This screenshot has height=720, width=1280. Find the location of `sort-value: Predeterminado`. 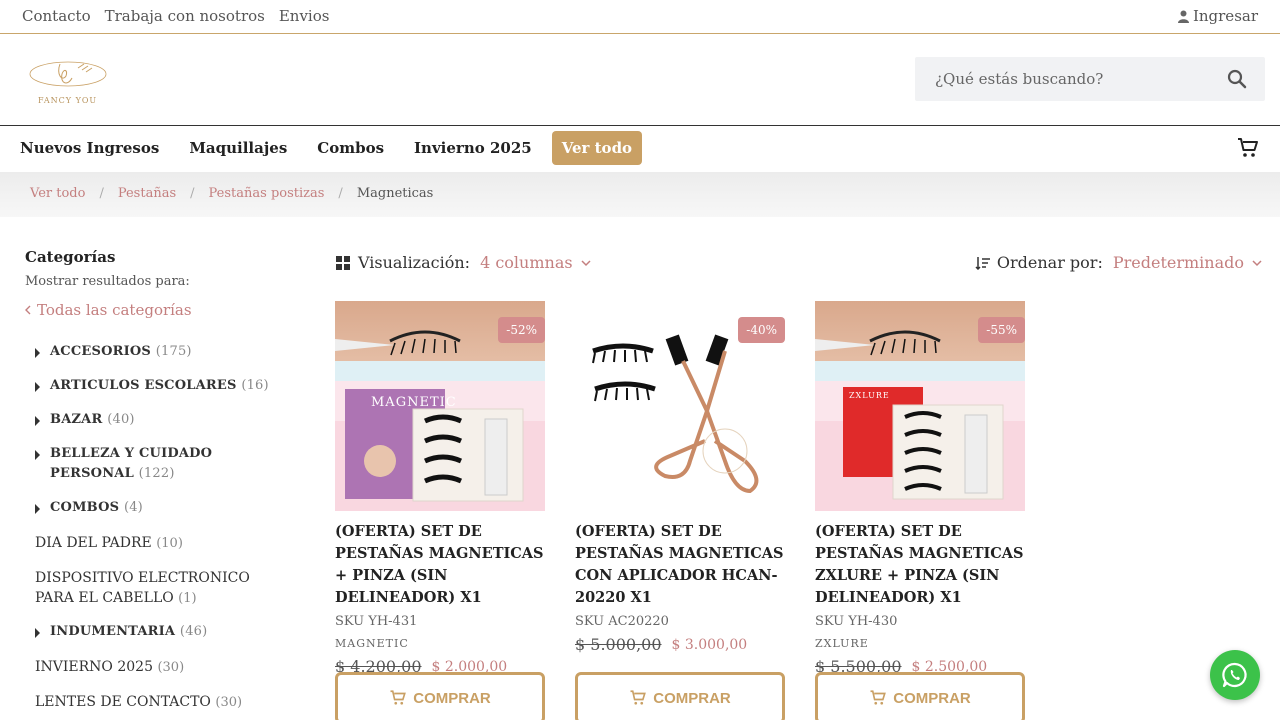

sort-value: Predeterminado is located at coordinates (1178, 262).